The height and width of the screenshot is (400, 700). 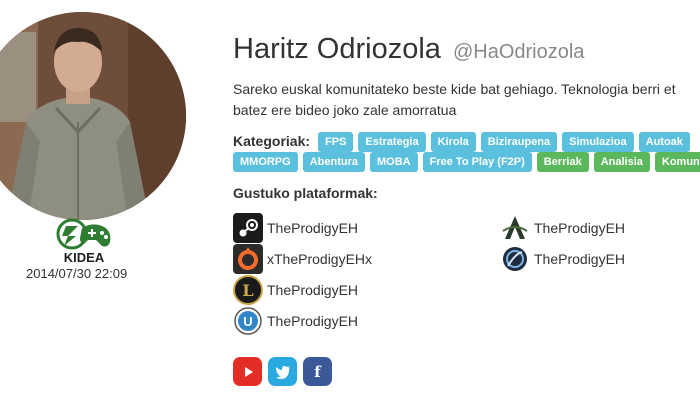 I want to click on profile-avatar, so click(x=93, y=116).